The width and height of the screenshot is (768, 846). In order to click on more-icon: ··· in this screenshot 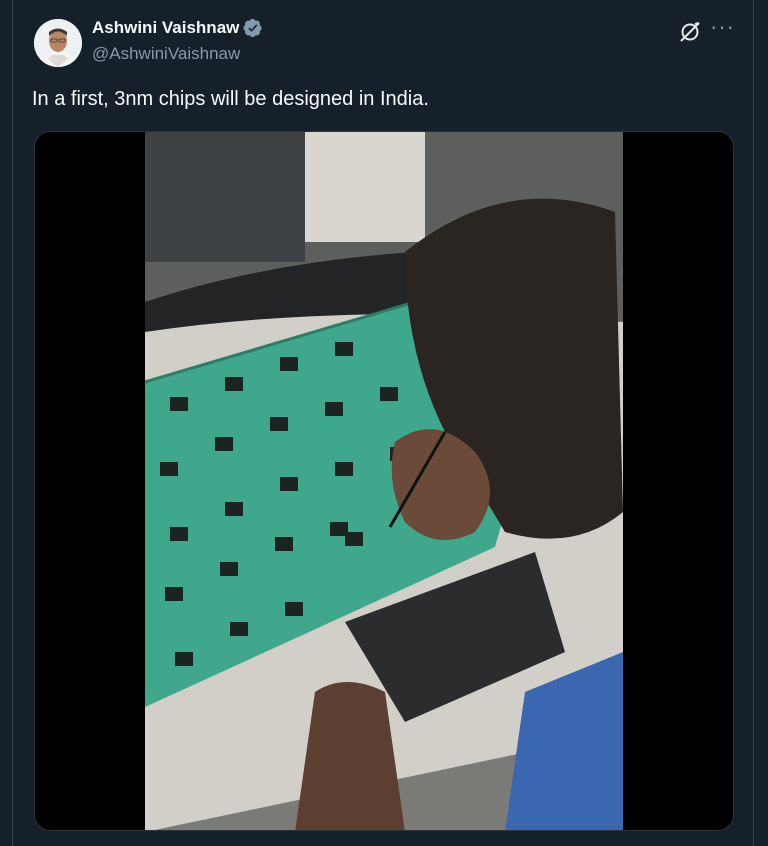, I will do `click(722, 29)`.